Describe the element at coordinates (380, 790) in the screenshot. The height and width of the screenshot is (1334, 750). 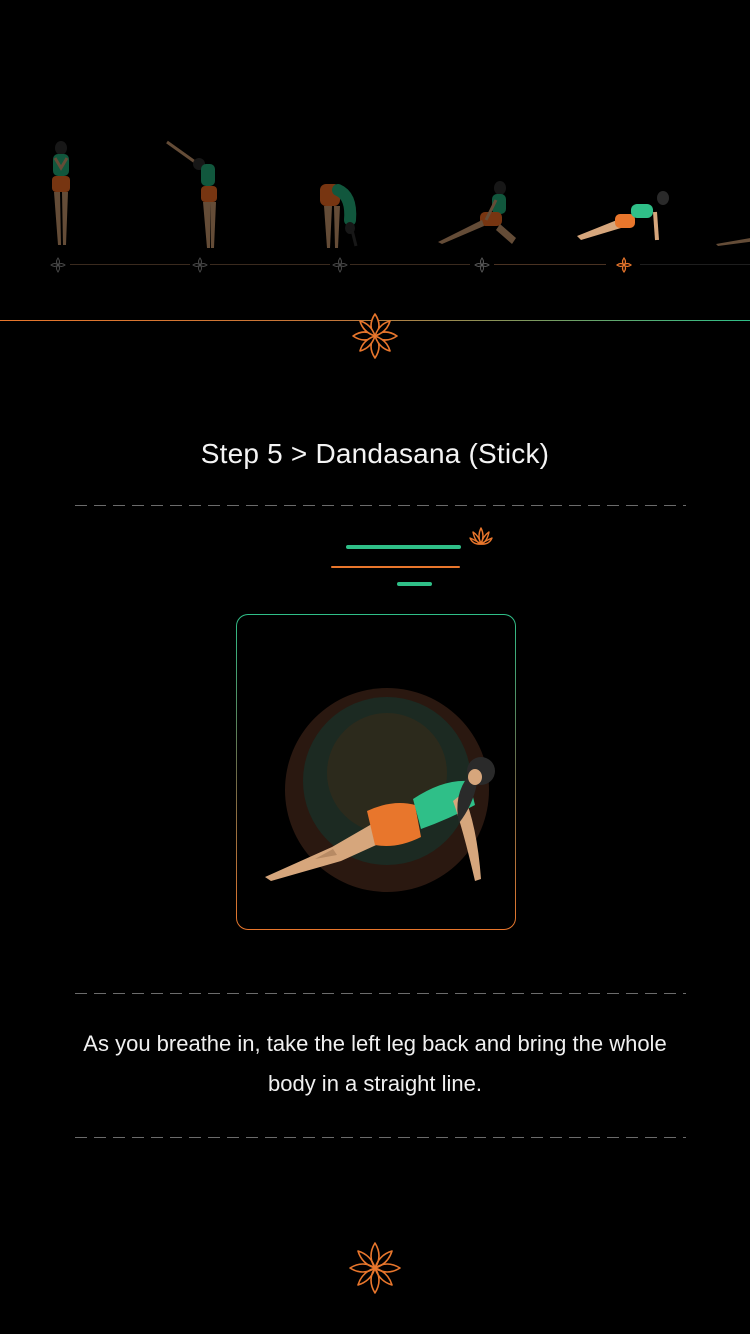
I see `dandasana-illustration` at that location.